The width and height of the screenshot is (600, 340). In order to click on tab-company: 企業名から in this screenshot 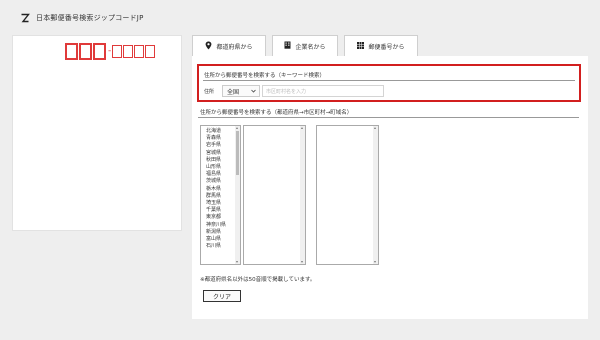, I will do `click(305, 45)`.